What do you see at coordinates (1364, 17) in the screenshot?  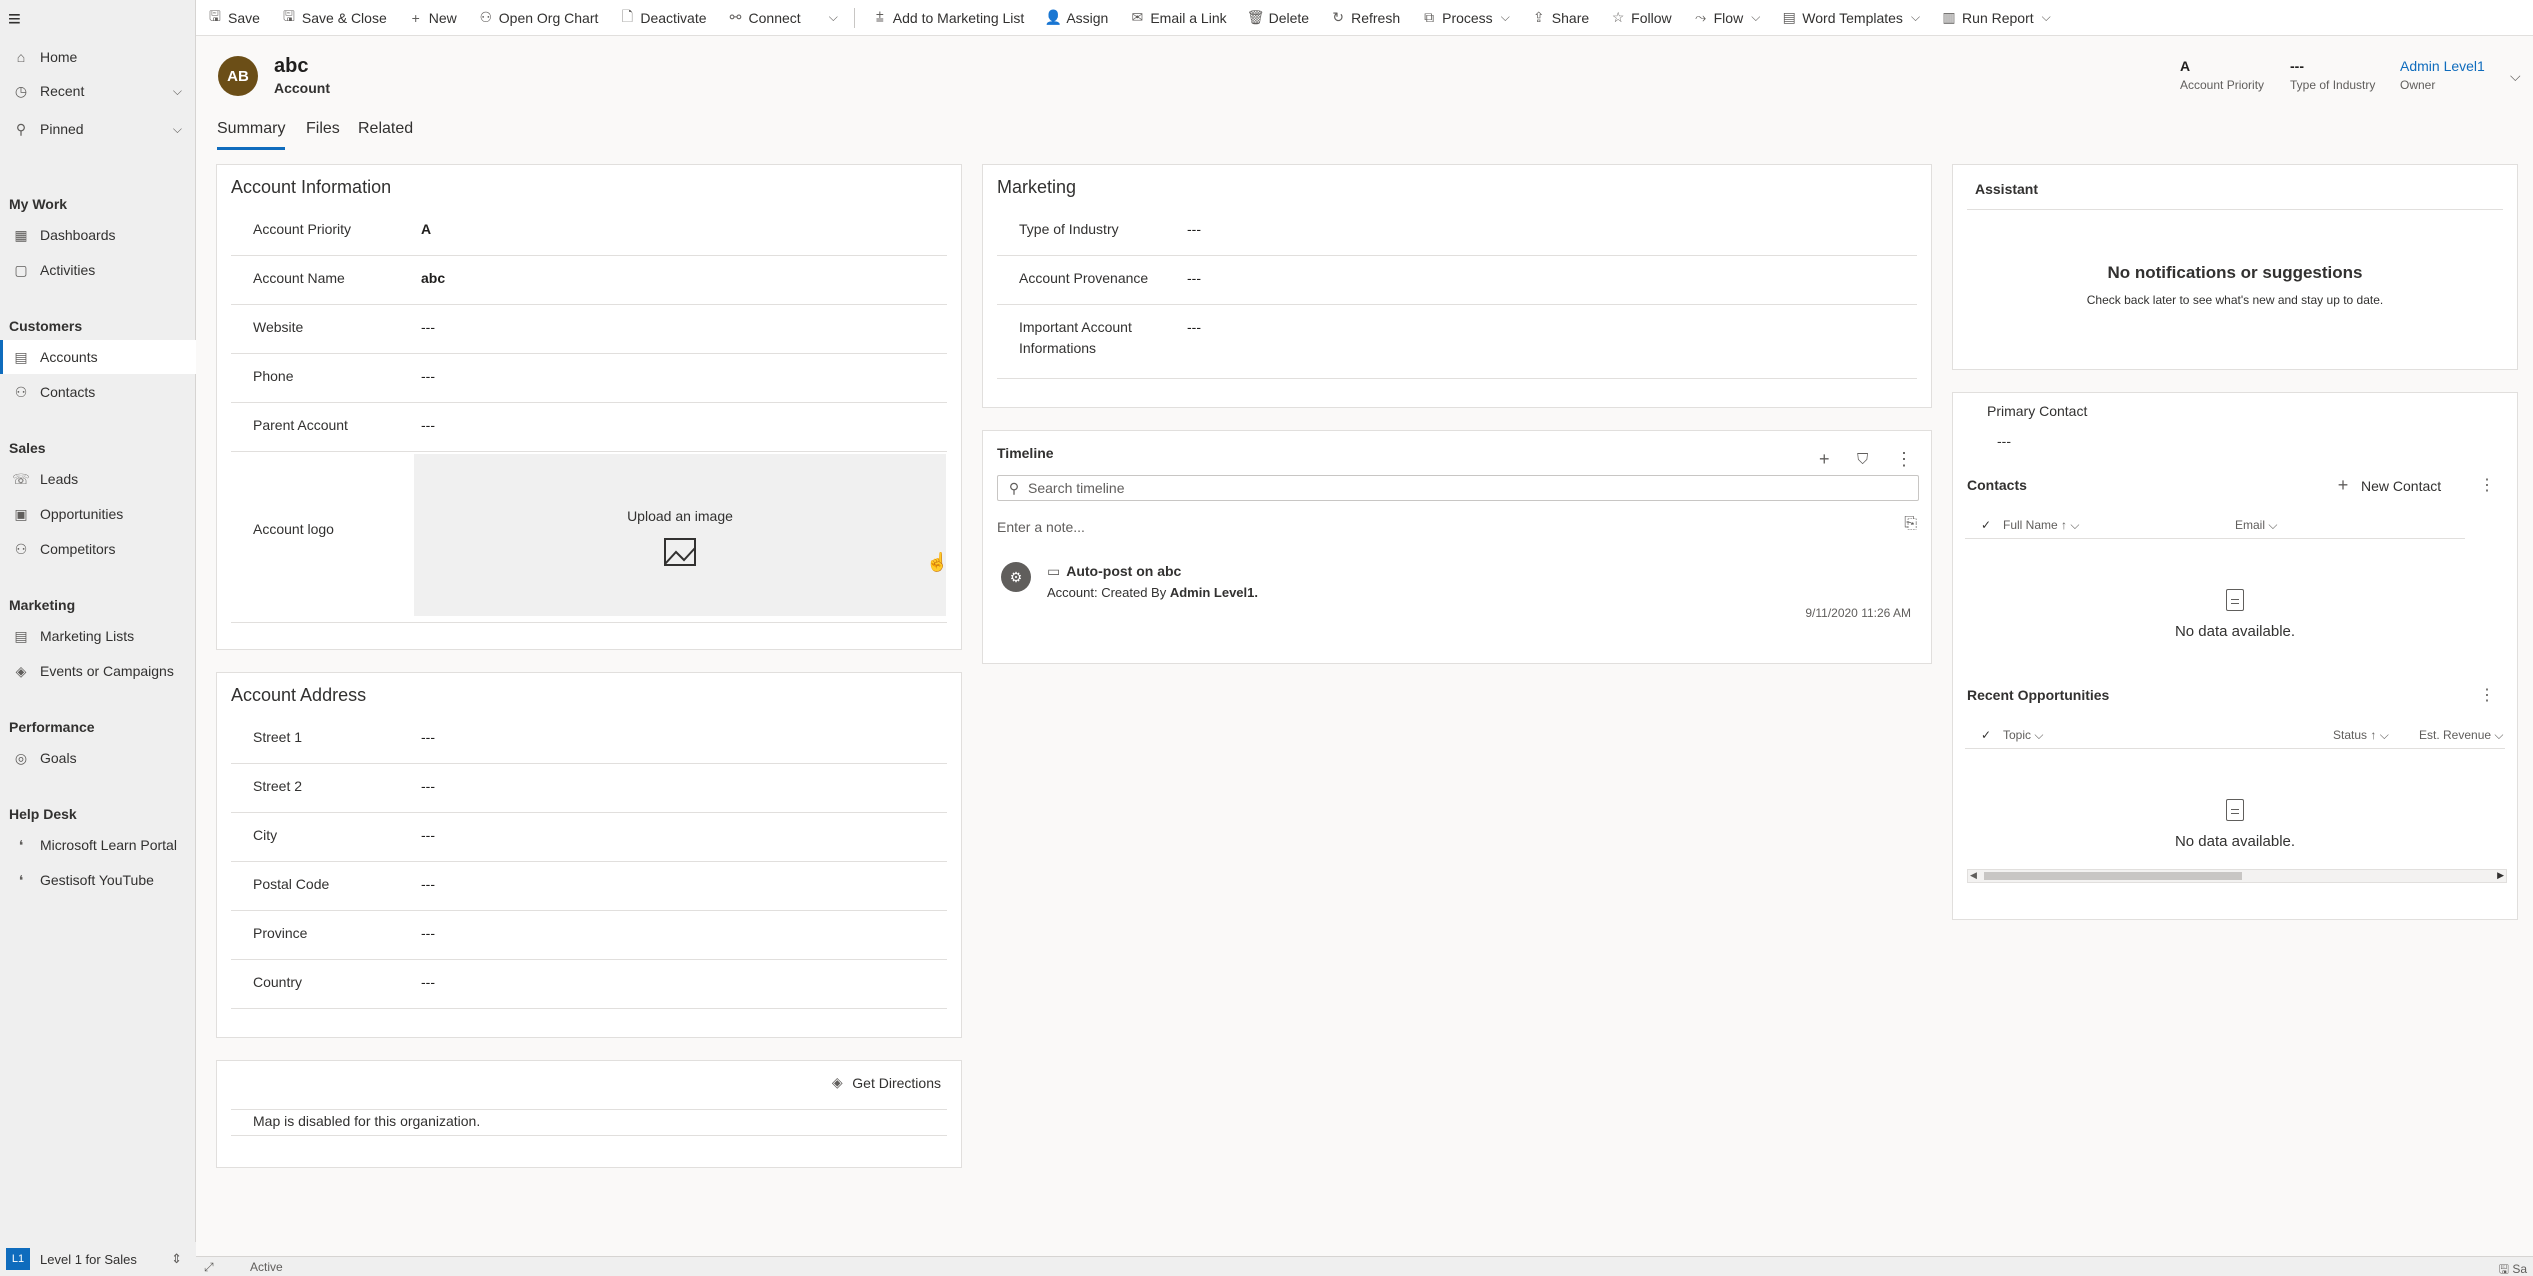 I see `refresh-button: ↻ Refresh` at bounding box center [1364, 17].